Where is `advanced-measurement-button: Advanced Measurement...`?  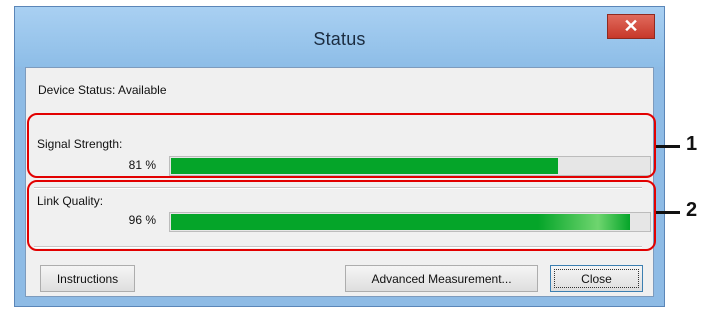
advanced-measurement-button: Advanced Measurement... is located at coordinates (441, 278).